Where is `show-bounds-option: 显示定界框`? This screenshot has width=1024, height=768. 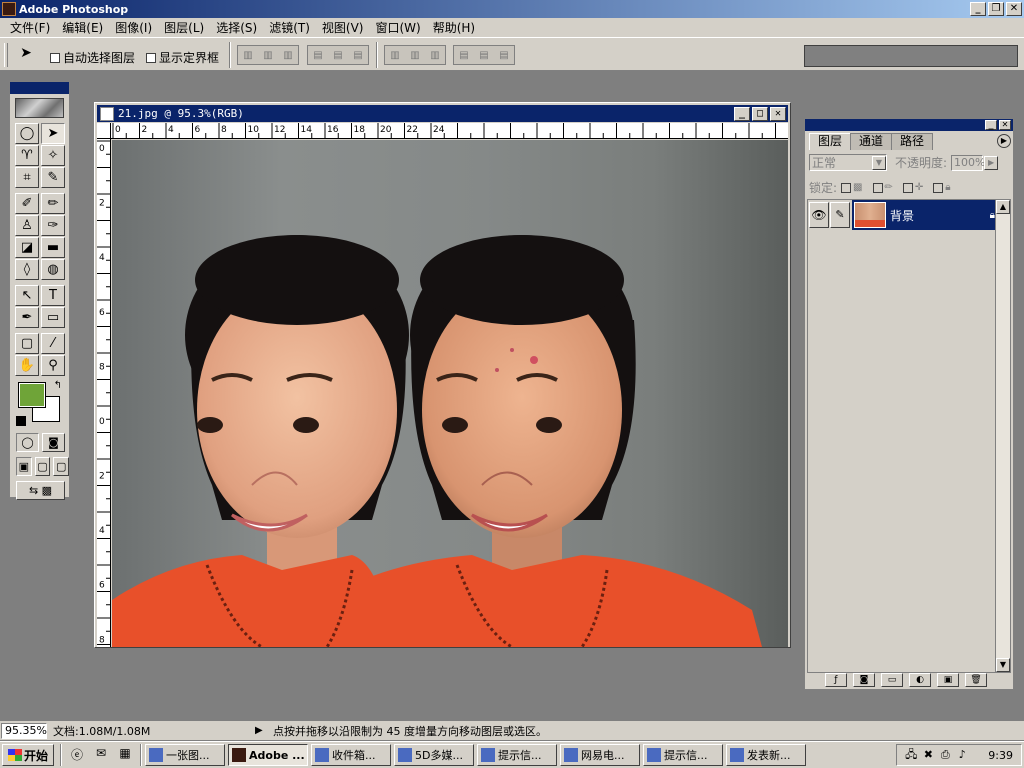
show-bounds-option: 显示定界框 is located at coordinates (182, 57).